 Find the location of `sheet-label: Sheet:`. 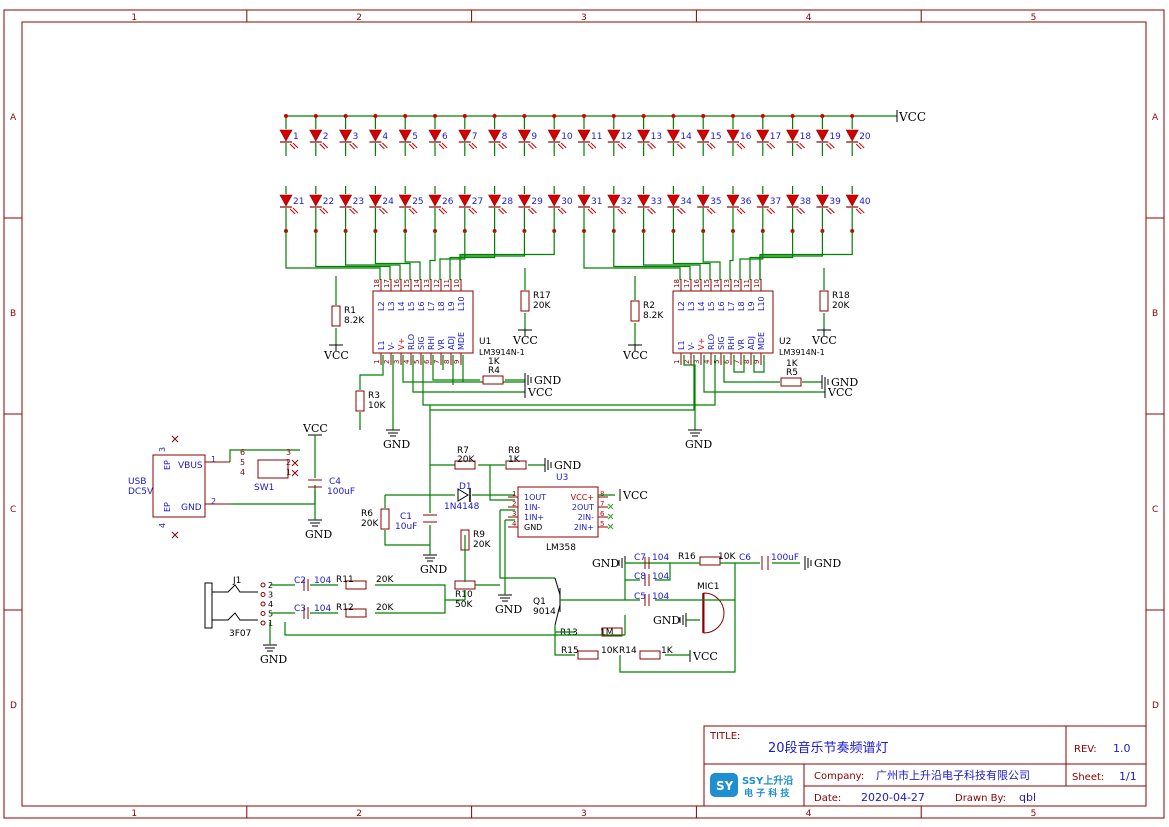

sheet-label: Sheet: is located at coordinates (1088, 777).